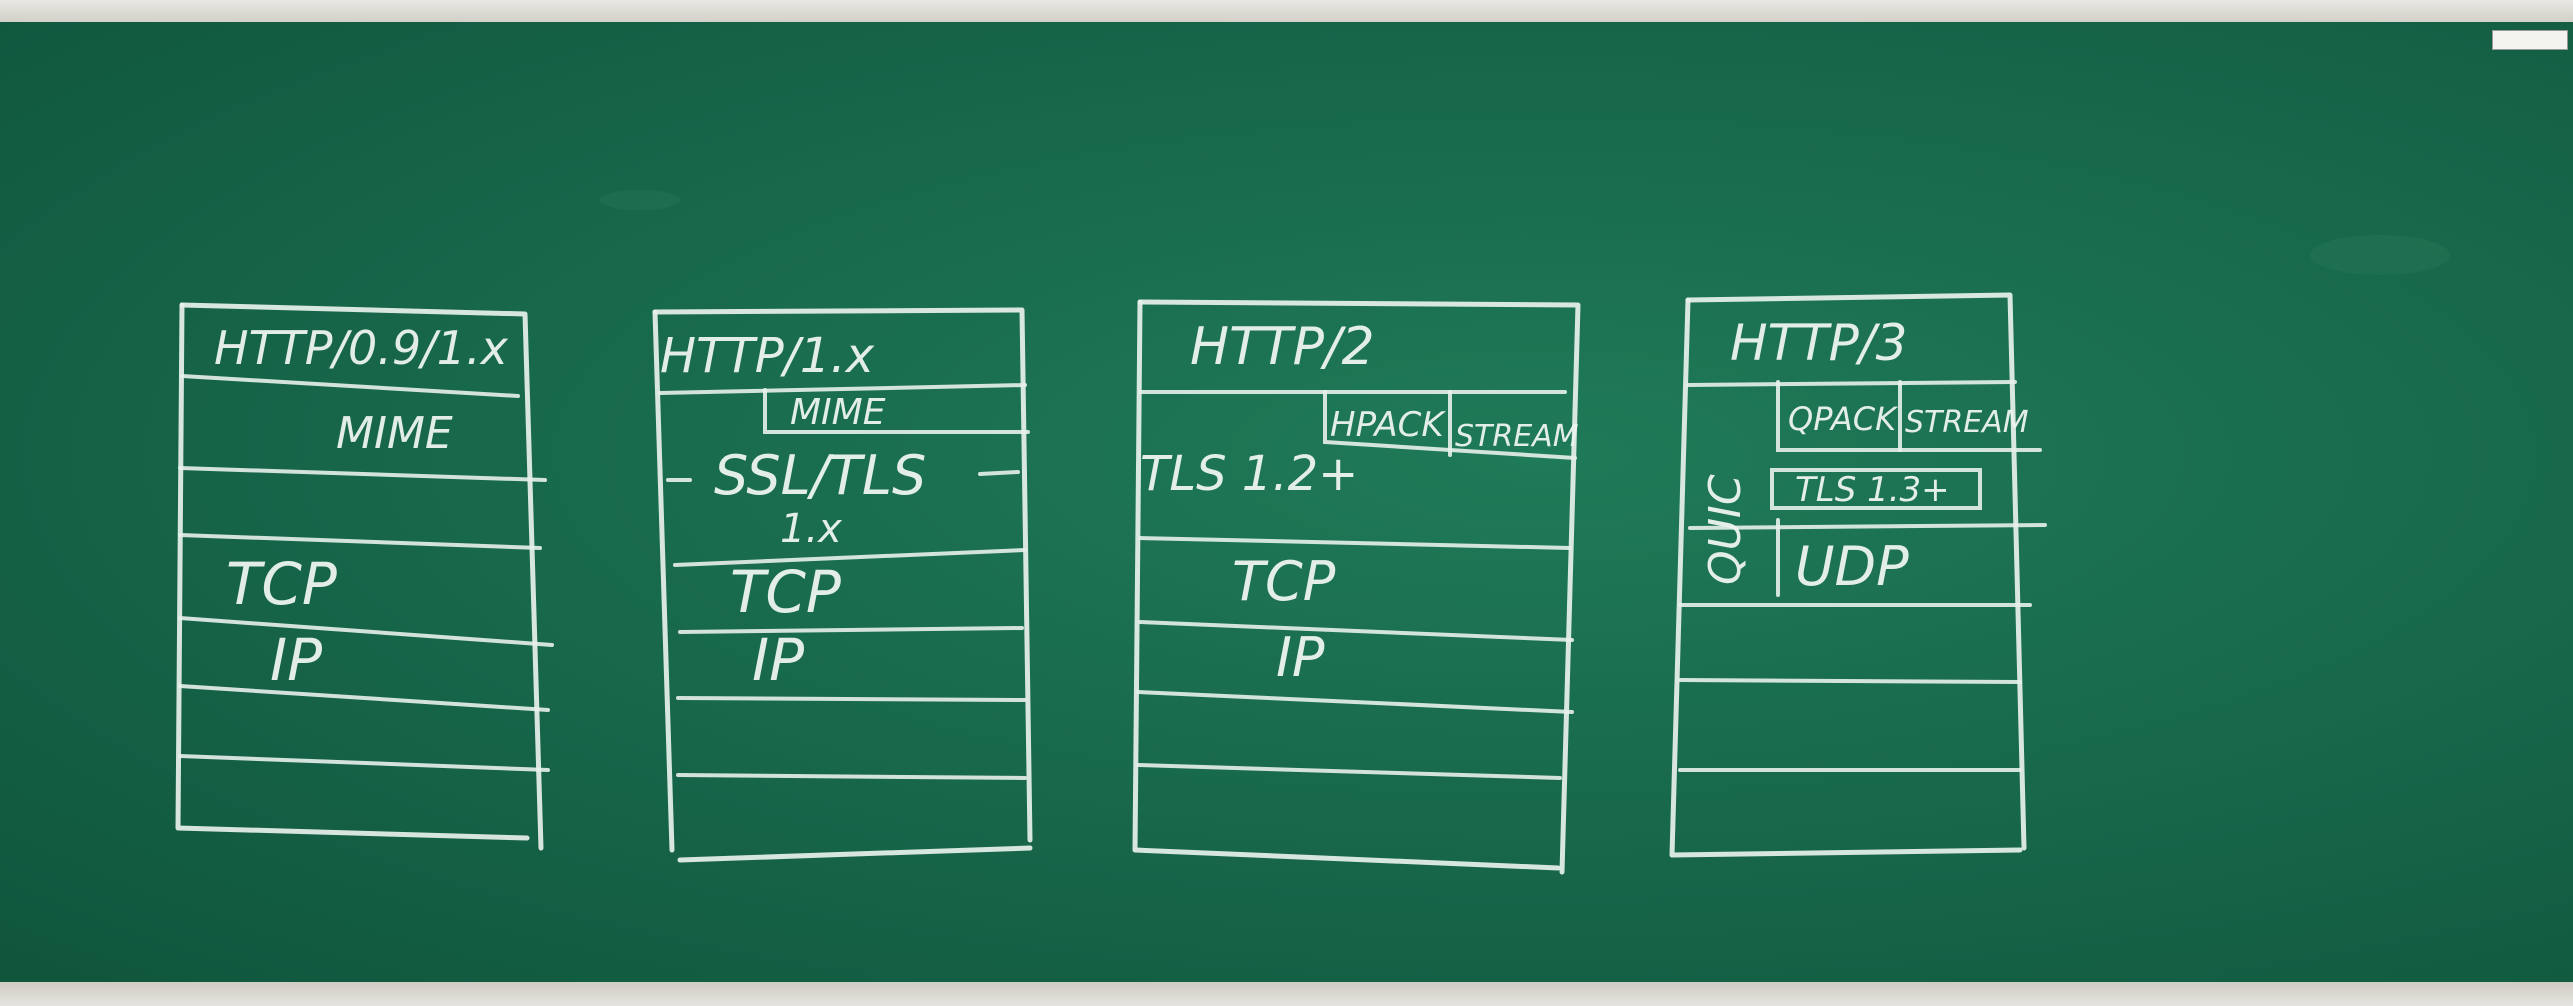 This screenshot has height=1006, width=2573. Describe the element at coordinates (1346, 585) in the screenshot. I see `stack-3-outline-left-bottom` at that location.